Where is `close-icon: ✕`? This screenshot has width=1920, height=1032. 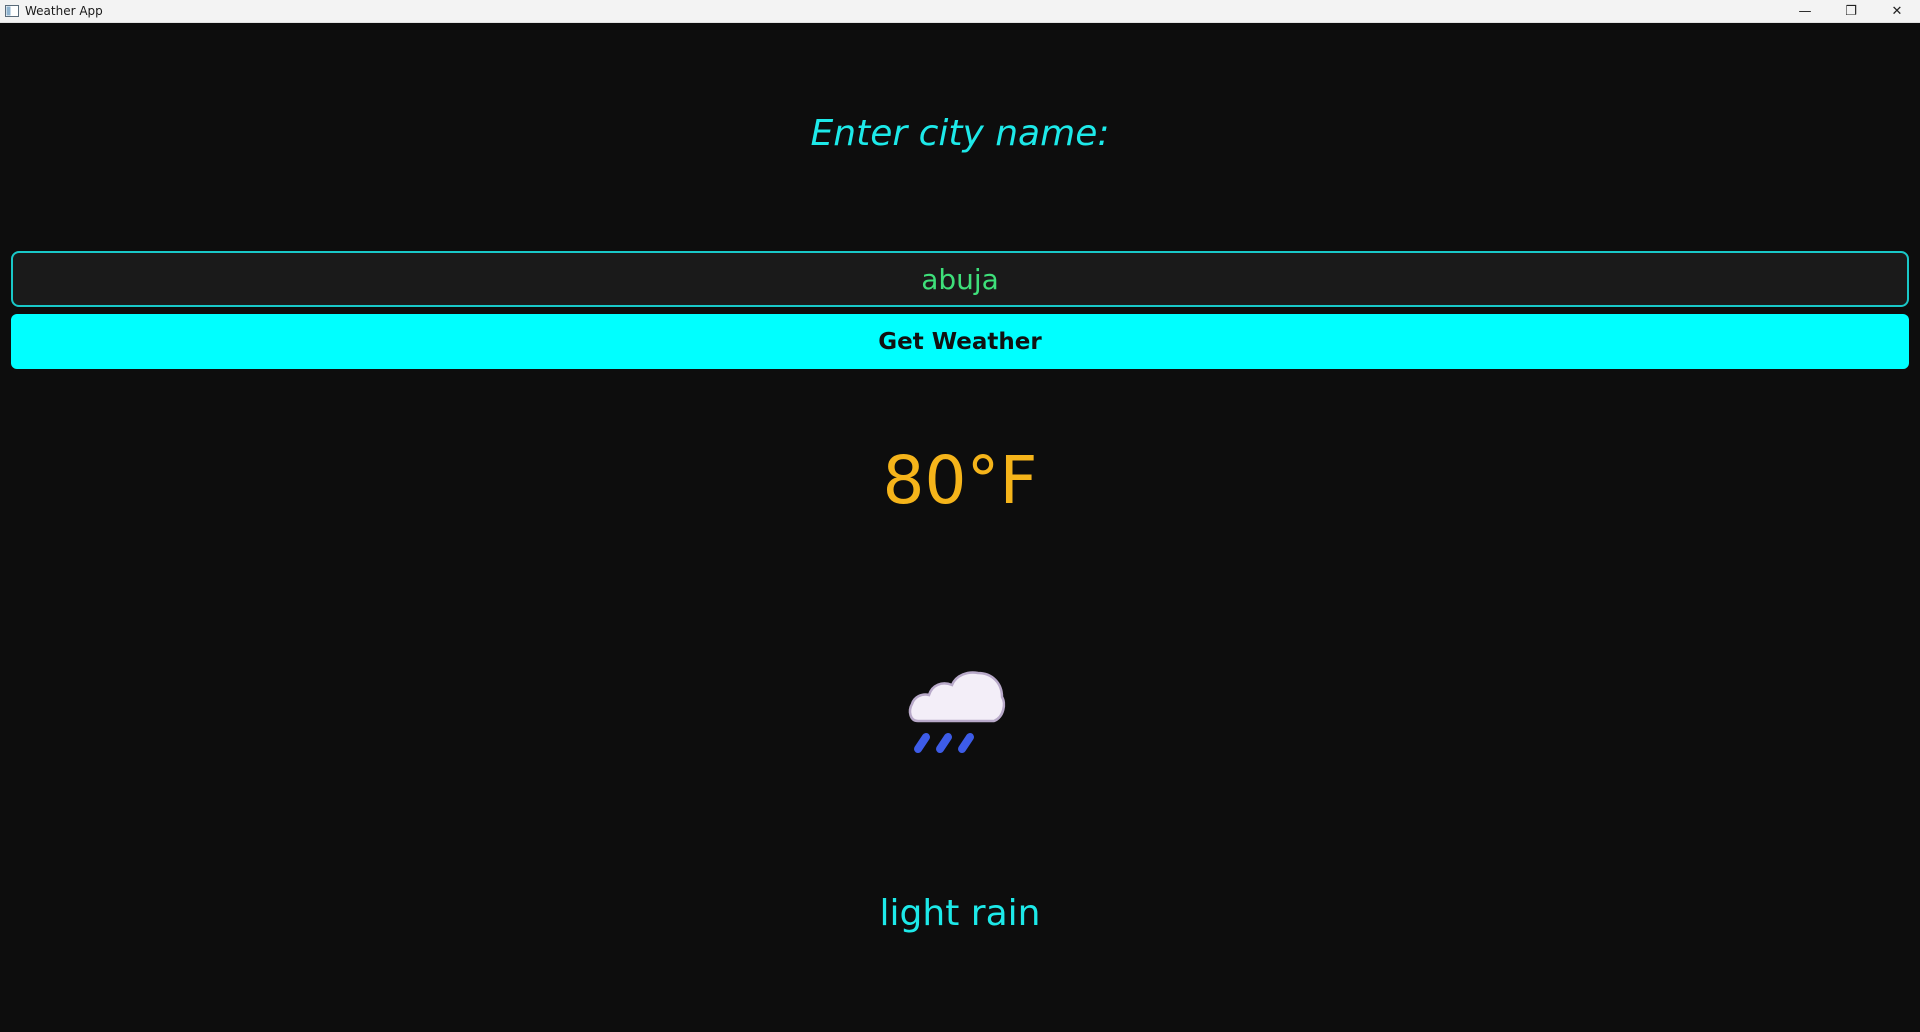
close-icon: ✕ is located at coordinates (1897, 11).